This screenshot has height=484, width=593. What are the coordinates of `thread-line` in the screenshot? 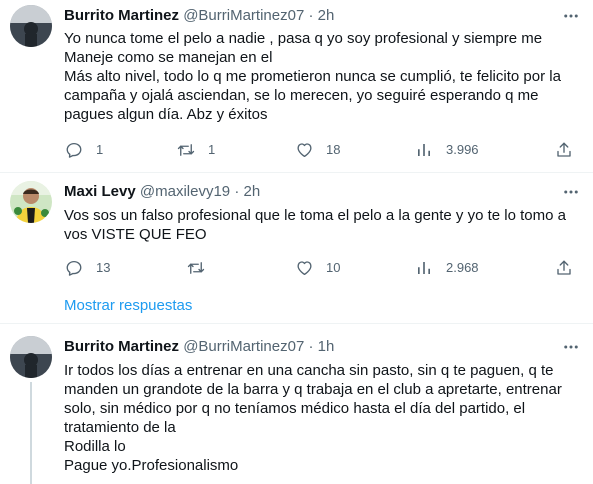 It's located at (31, 433).